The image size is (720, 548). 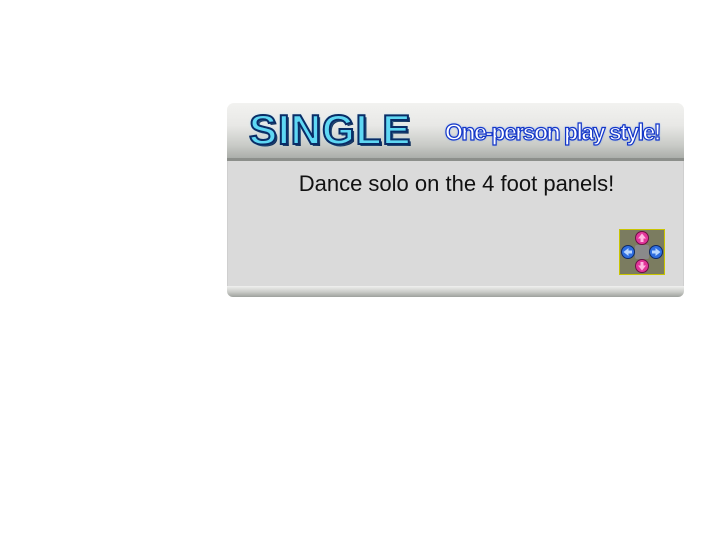 I want to click on right-arrow-icon, so click(x=656, y=252).